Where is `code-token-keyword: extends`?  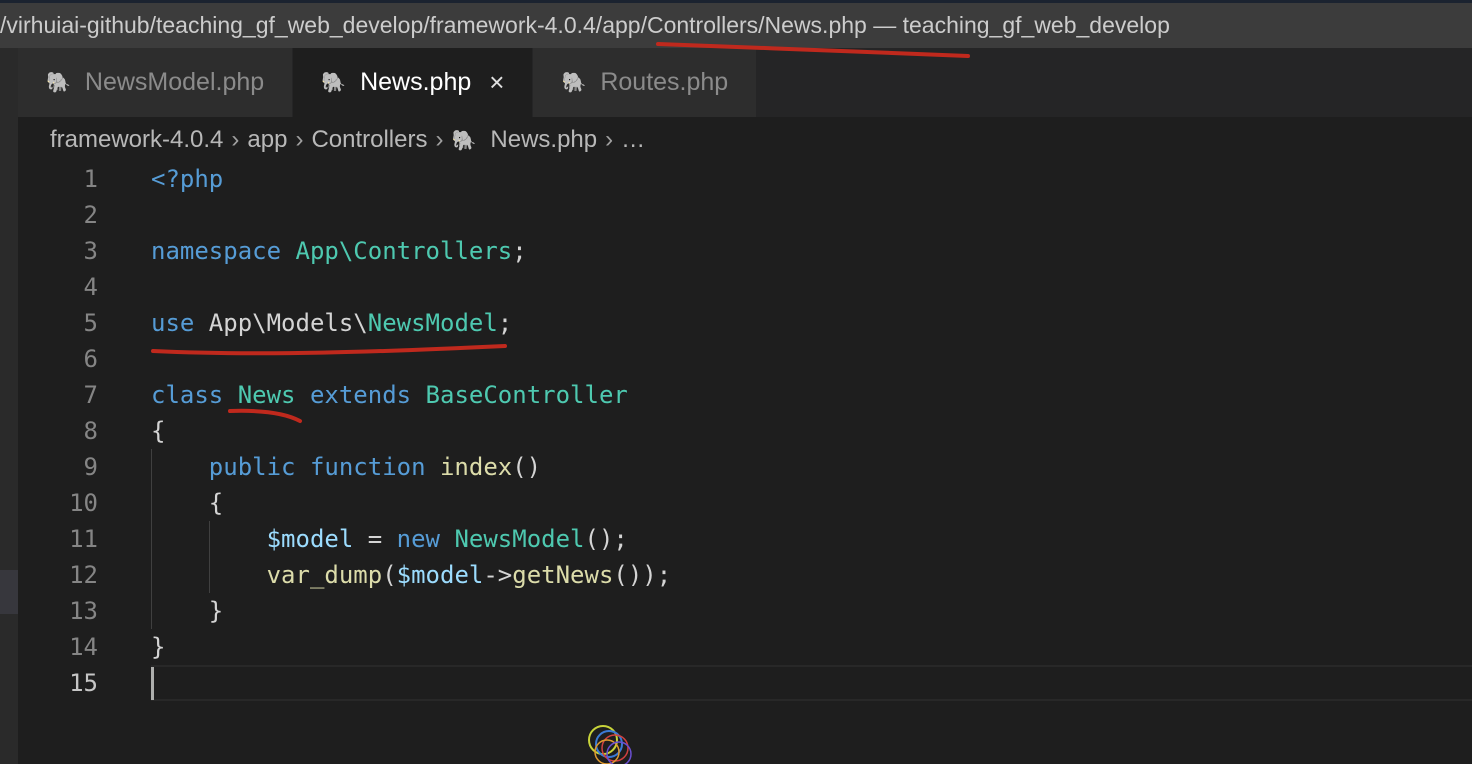 code-token-keyword: extends is located at coordinates (360, 395).